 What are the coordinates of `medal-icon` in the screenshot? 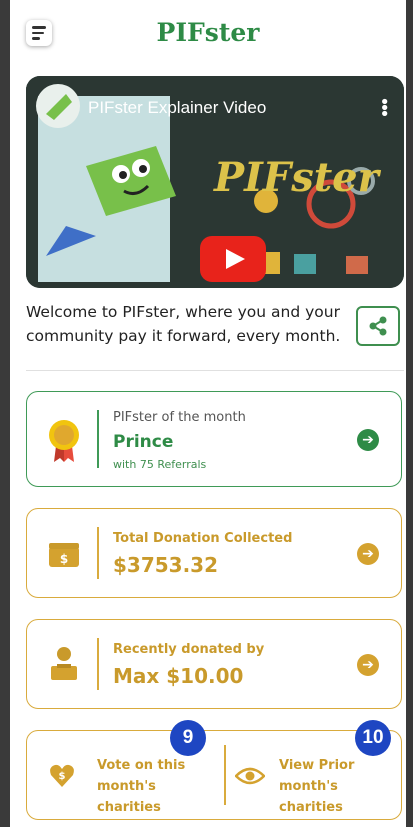 It's located at (64, 441).